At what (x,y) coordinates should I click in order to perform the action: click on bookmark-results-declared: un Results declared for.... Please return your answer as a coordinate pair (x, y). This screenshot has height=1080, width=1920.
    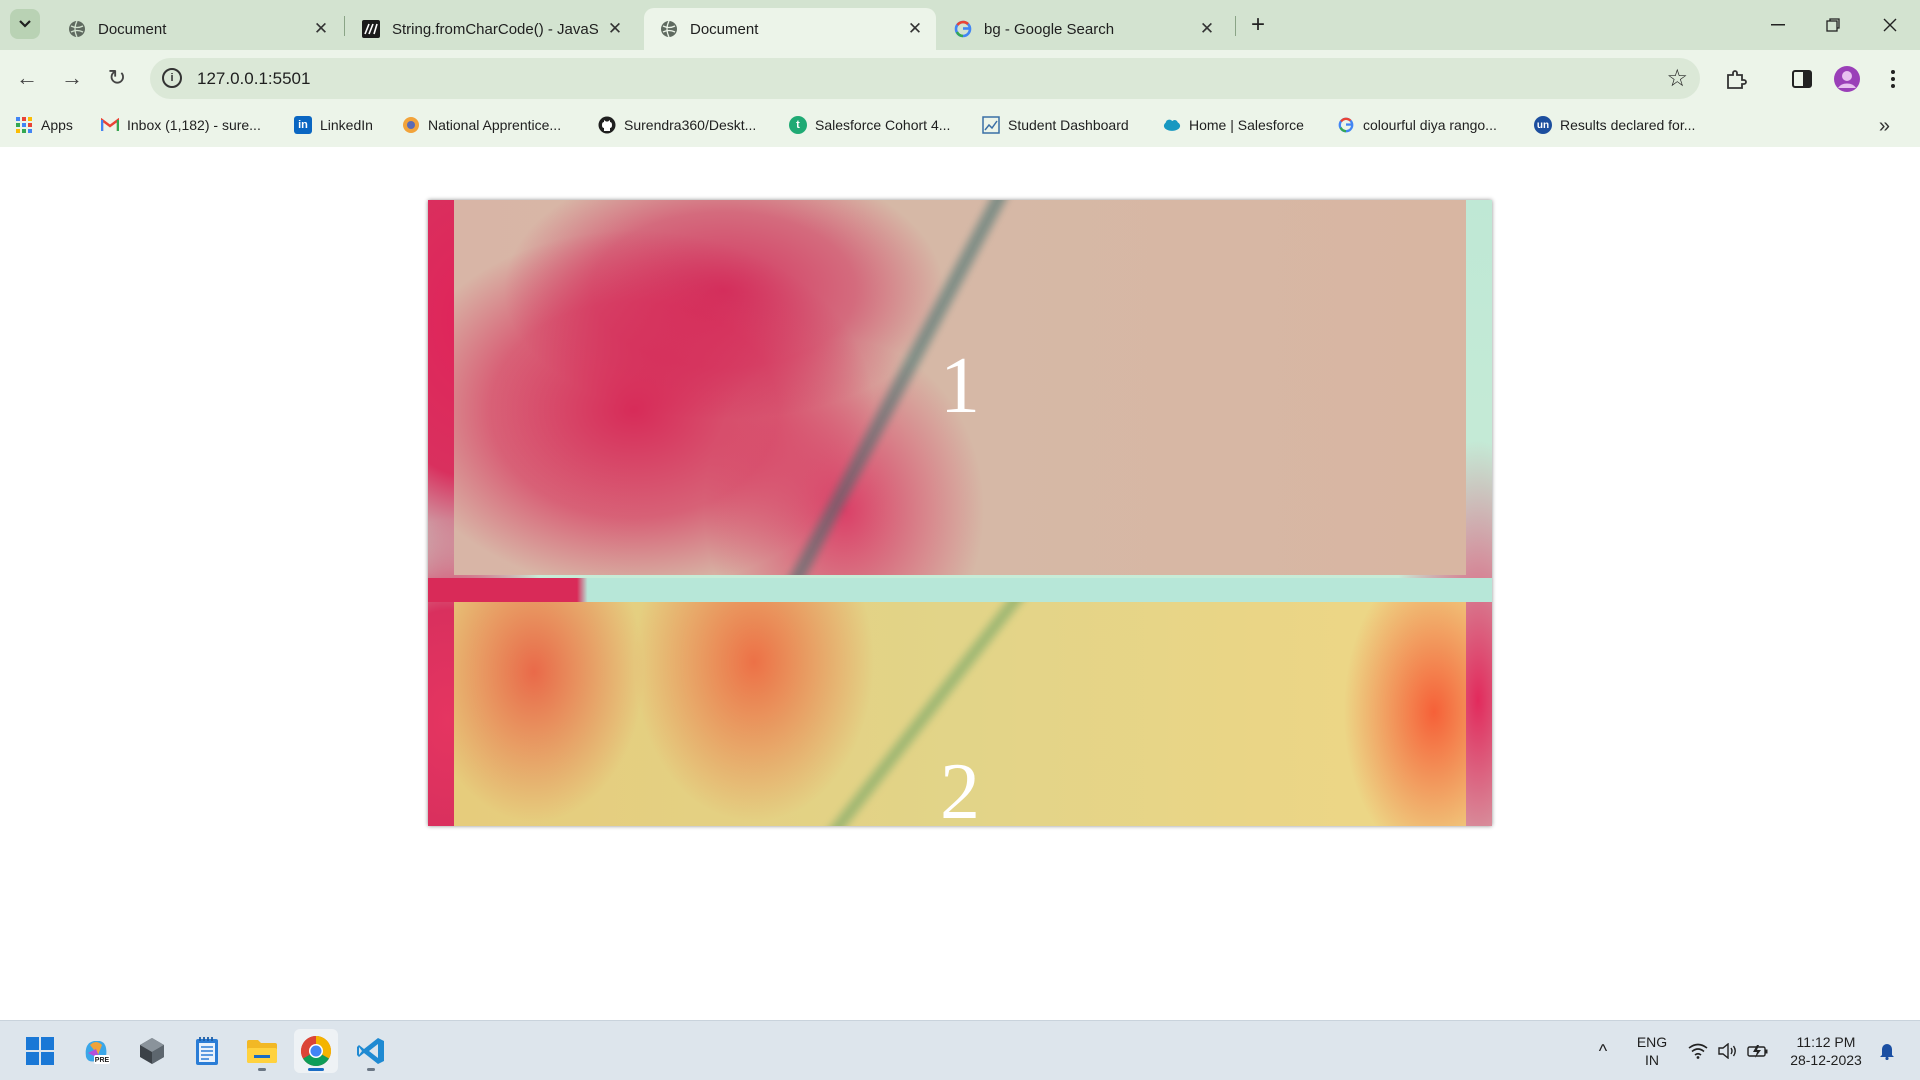
    Looking at the image, I should click on (1614, 125).